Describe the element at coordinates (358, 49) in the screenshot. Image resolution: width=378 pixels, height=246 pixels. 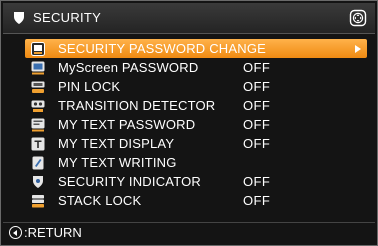
I see `submenu-arrow-icon` at that location.